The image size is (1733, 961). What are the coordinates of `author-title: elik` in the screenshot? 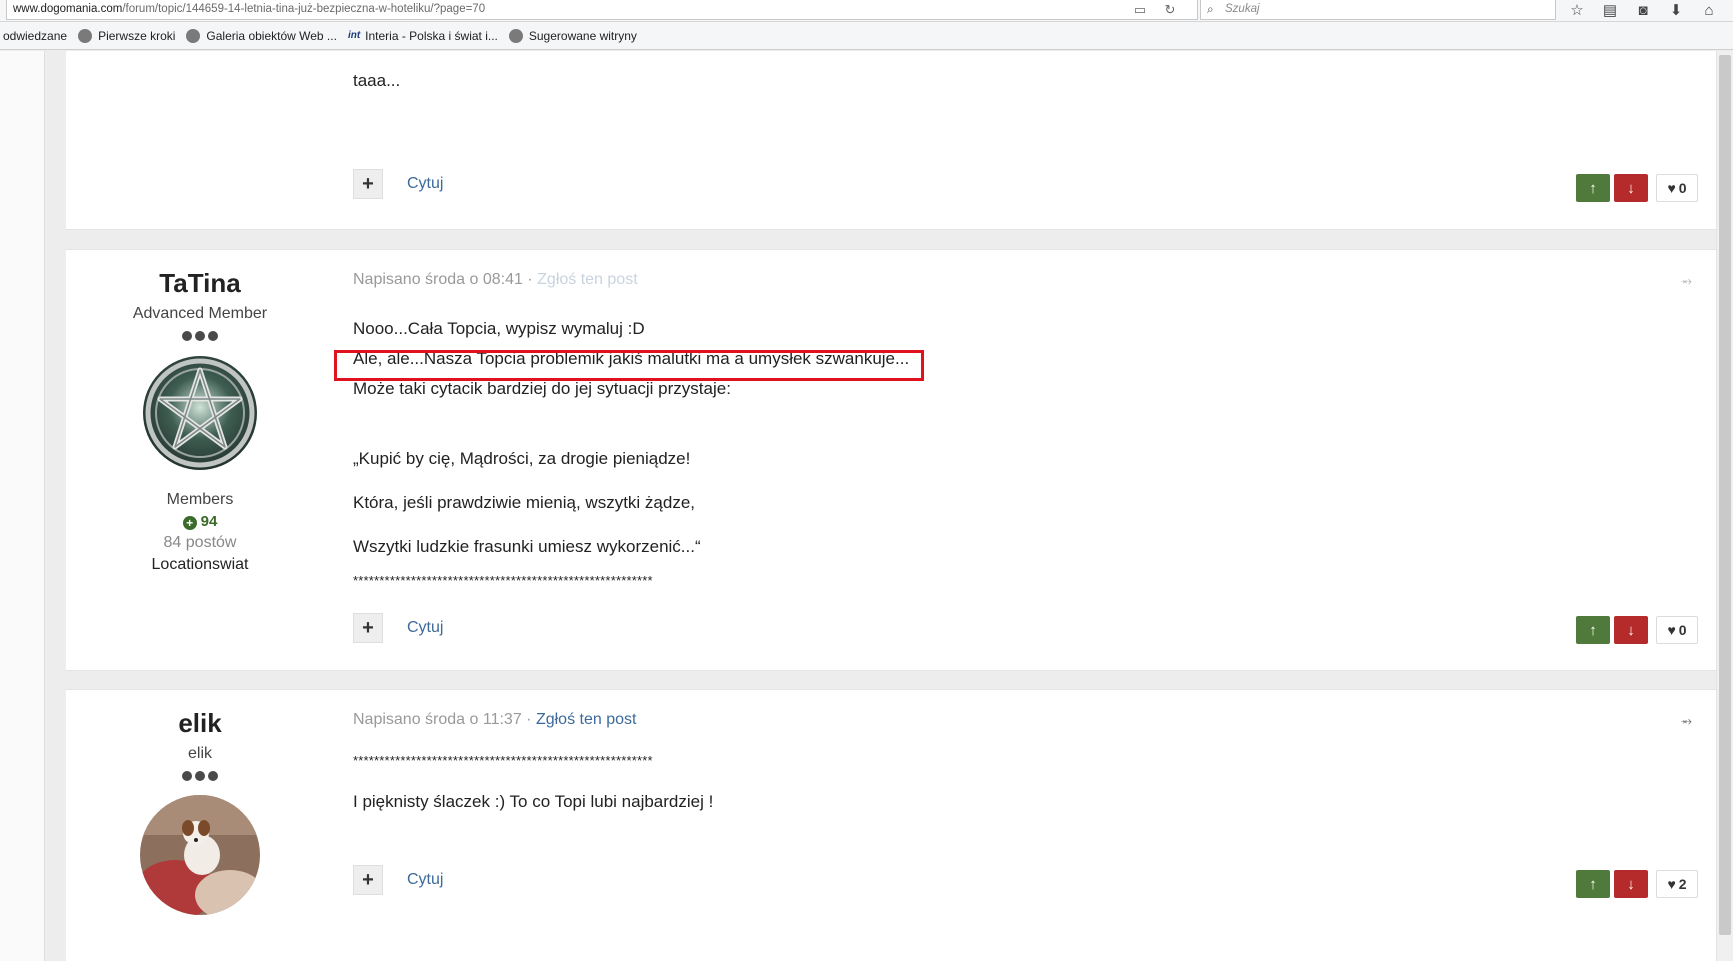 It's located at (199, 753).